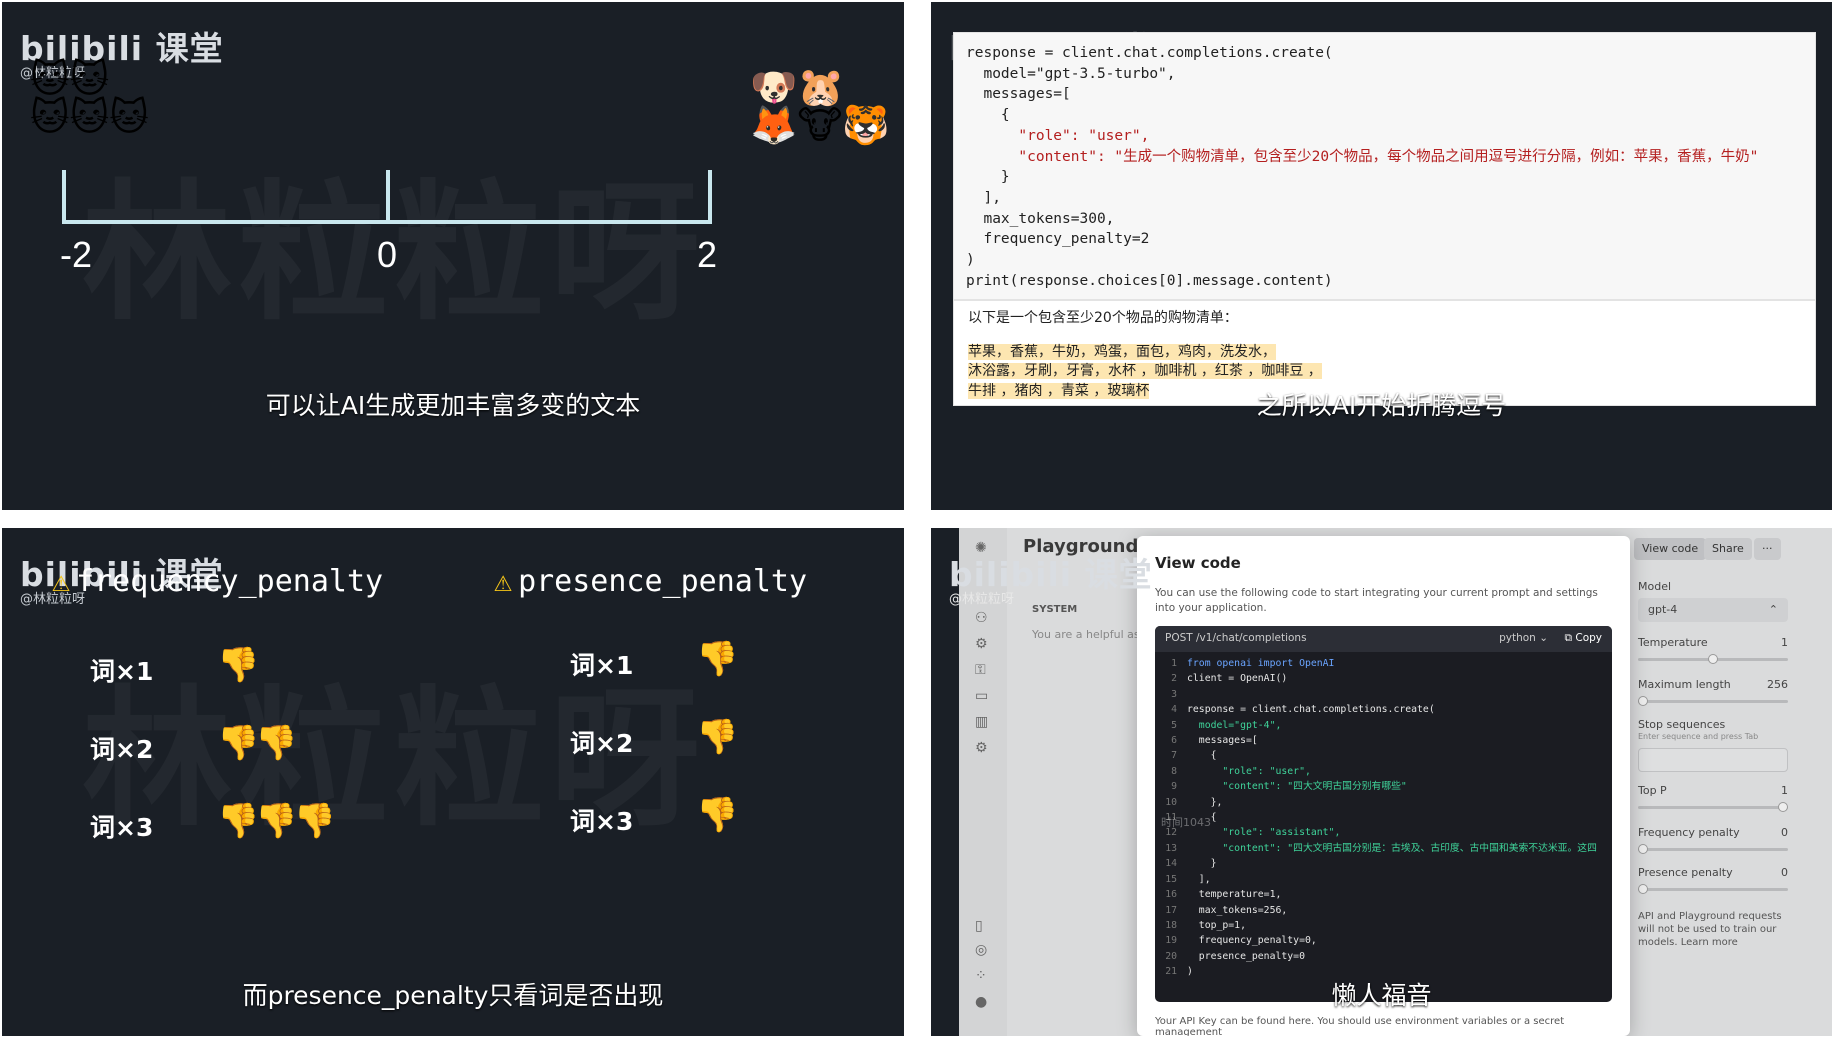  Describe the element at coordinates (1684, 684) in the screenshot. I see `max-length-label: Maximum length` at that location.